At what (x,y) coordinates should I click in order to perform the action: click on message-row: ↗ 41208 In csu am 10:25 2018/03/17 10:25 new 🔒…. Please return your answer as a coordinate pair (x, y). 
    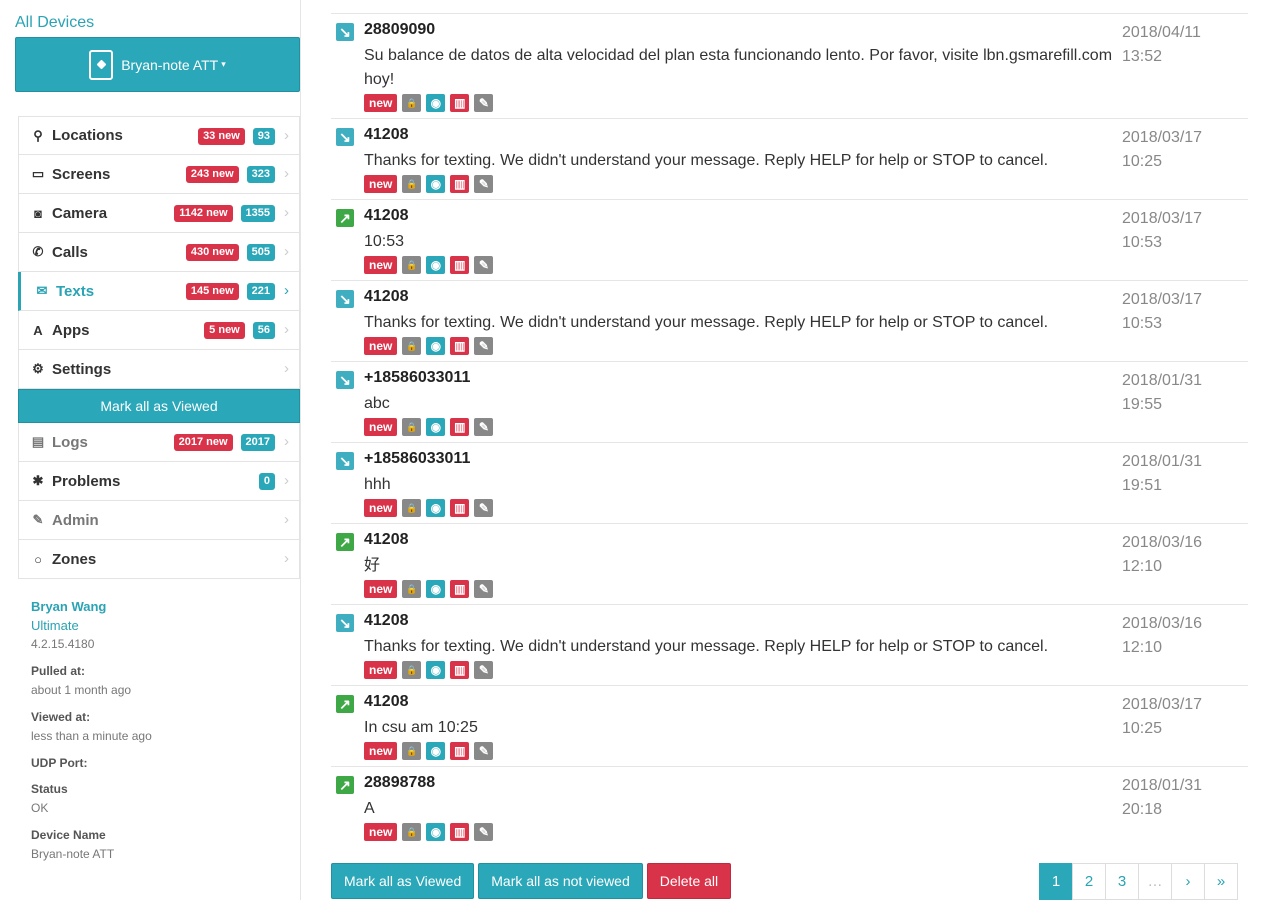
    Looking at the image, I should click on (789, 725).